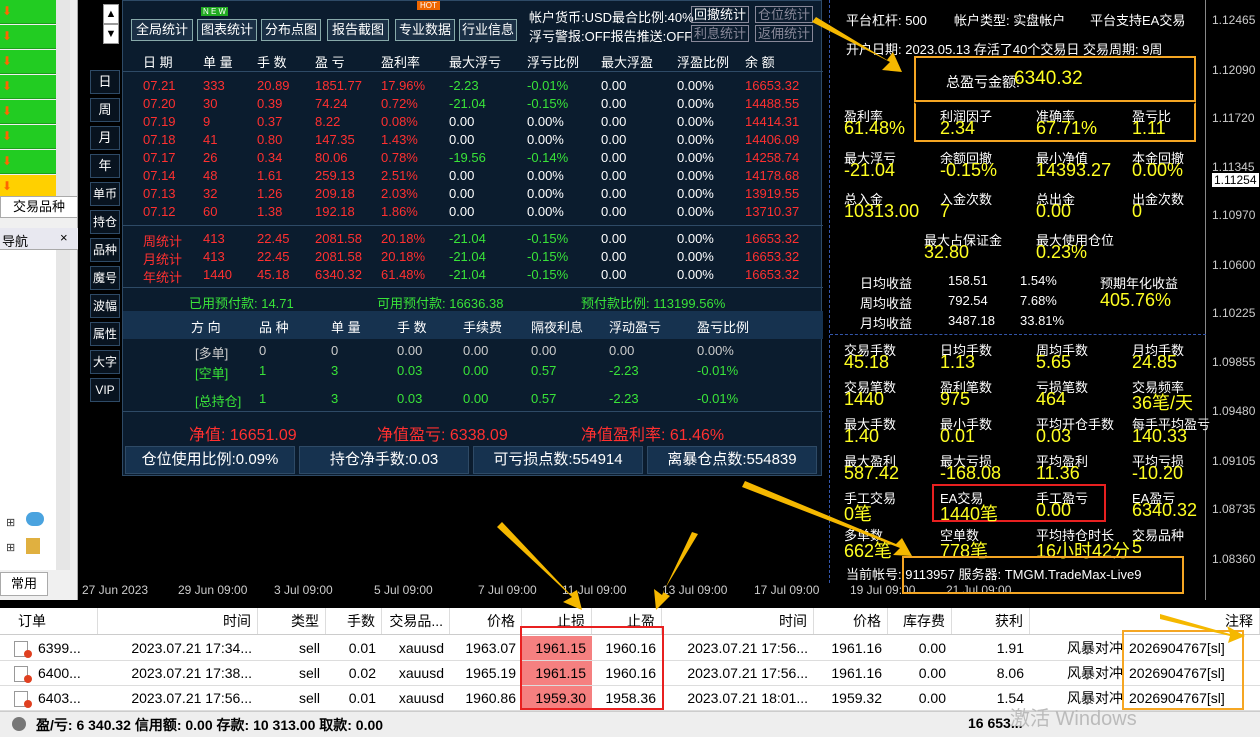 This screenshot has width=1260, height=737. I want to click on value-g6: 1440, so click(864, 399).